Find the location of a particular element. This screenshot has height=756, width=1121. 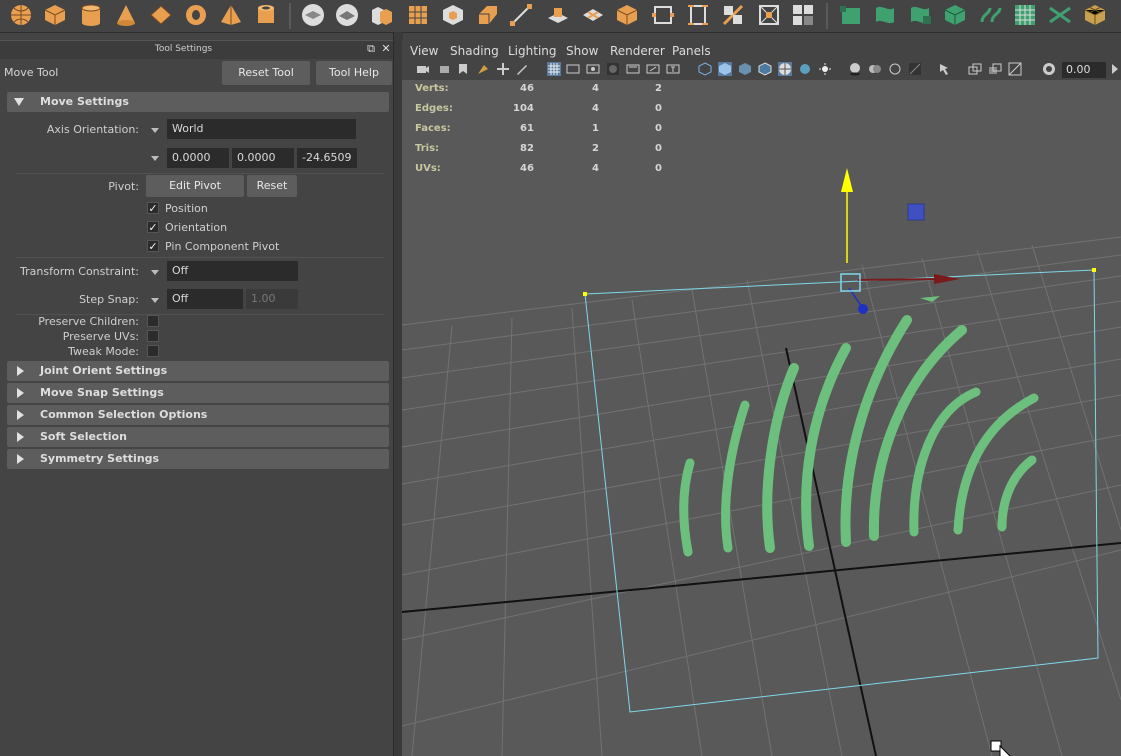

default-material-icon is located at coordinates (745, 69).